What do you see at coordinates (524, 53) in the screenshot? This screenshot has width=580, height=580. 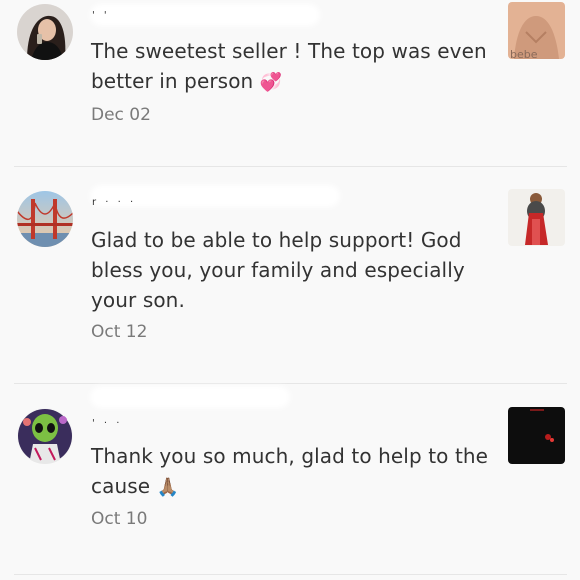 I see `svg-text: bebe` at bounding box center [524, 53].